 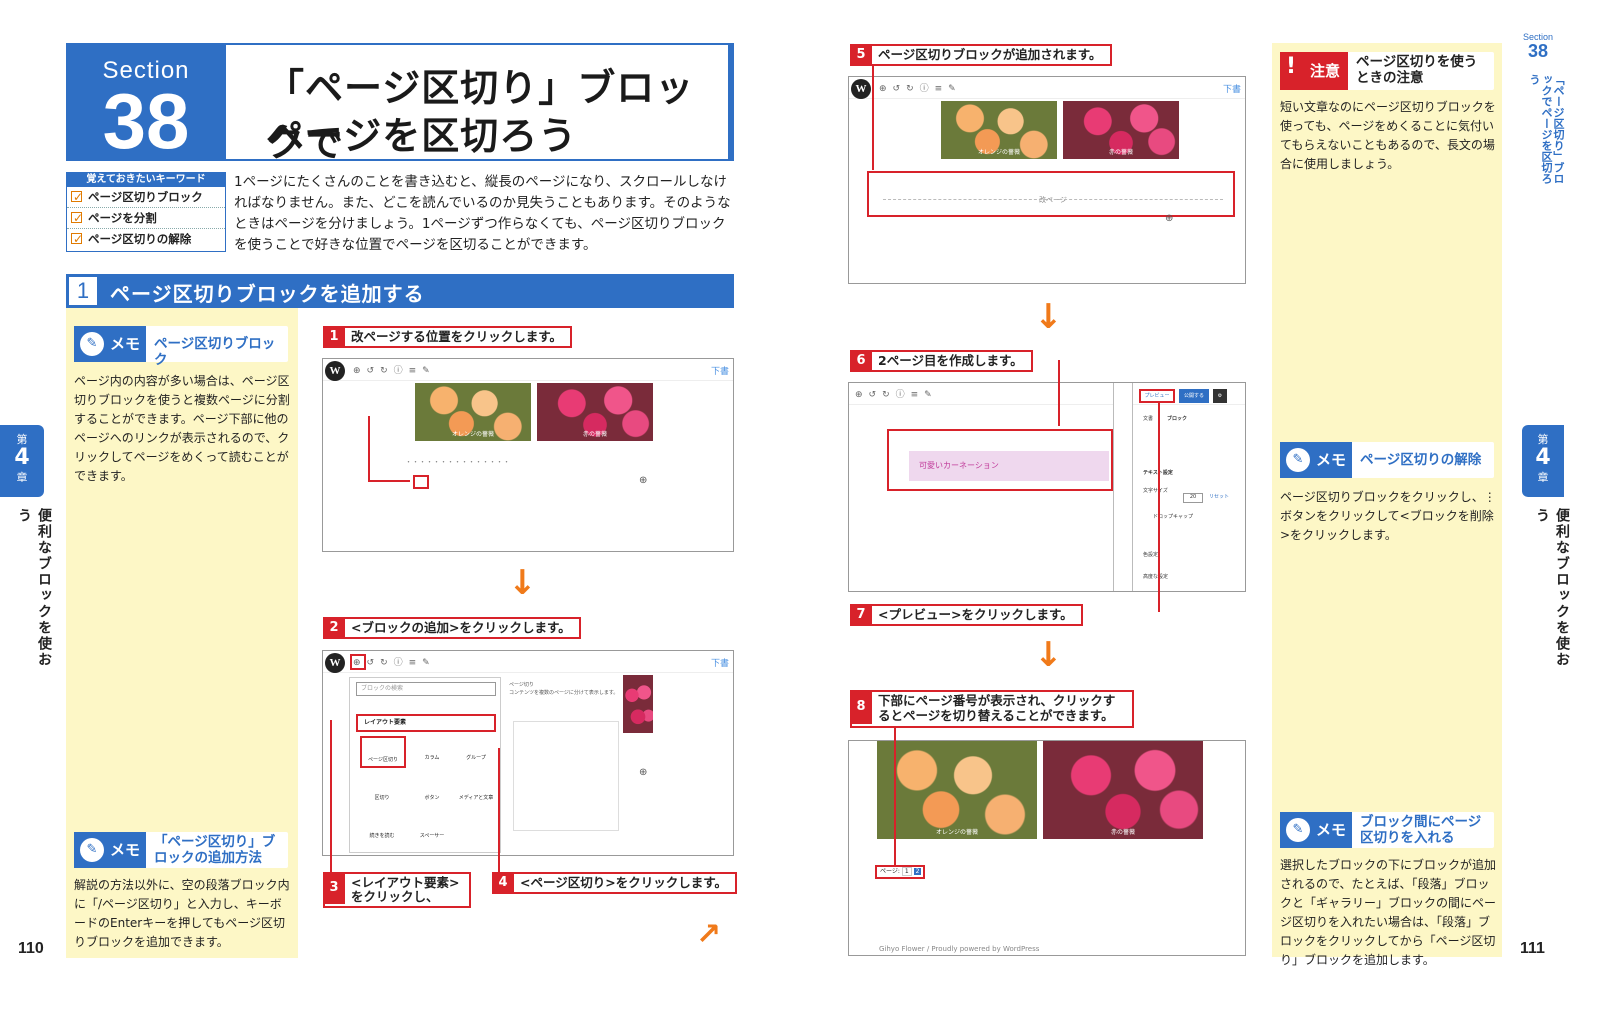 I want to click on orange-rose-image: オレンジの薔薇, so click(x=957, y=790).